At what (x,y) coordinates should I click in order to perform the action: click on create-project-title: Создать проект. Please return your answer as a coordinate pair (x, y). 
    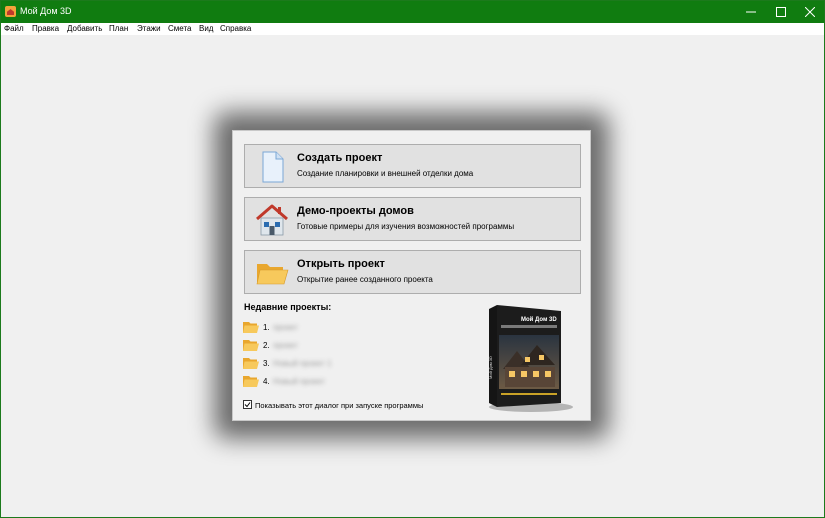
    Looking at the image, I should click on (340, 158).